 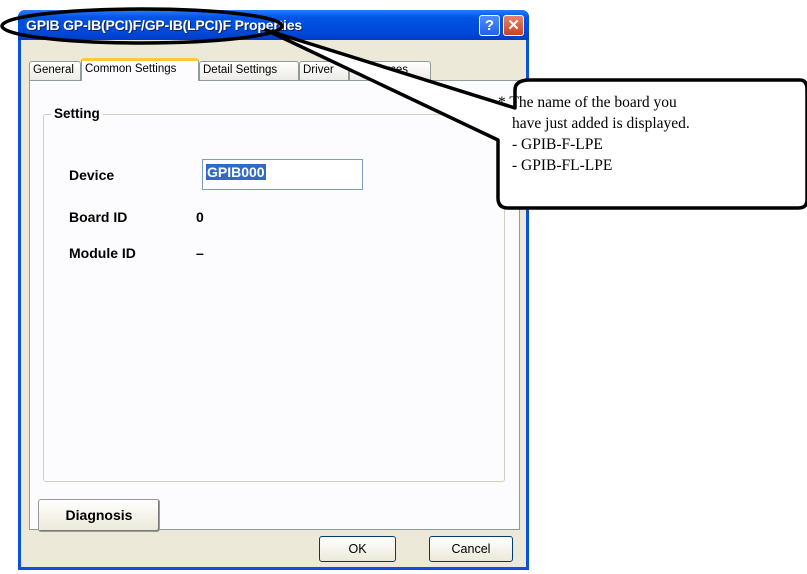 I want to click on device-field-value: GPIB000, so click(x=236, y=172).